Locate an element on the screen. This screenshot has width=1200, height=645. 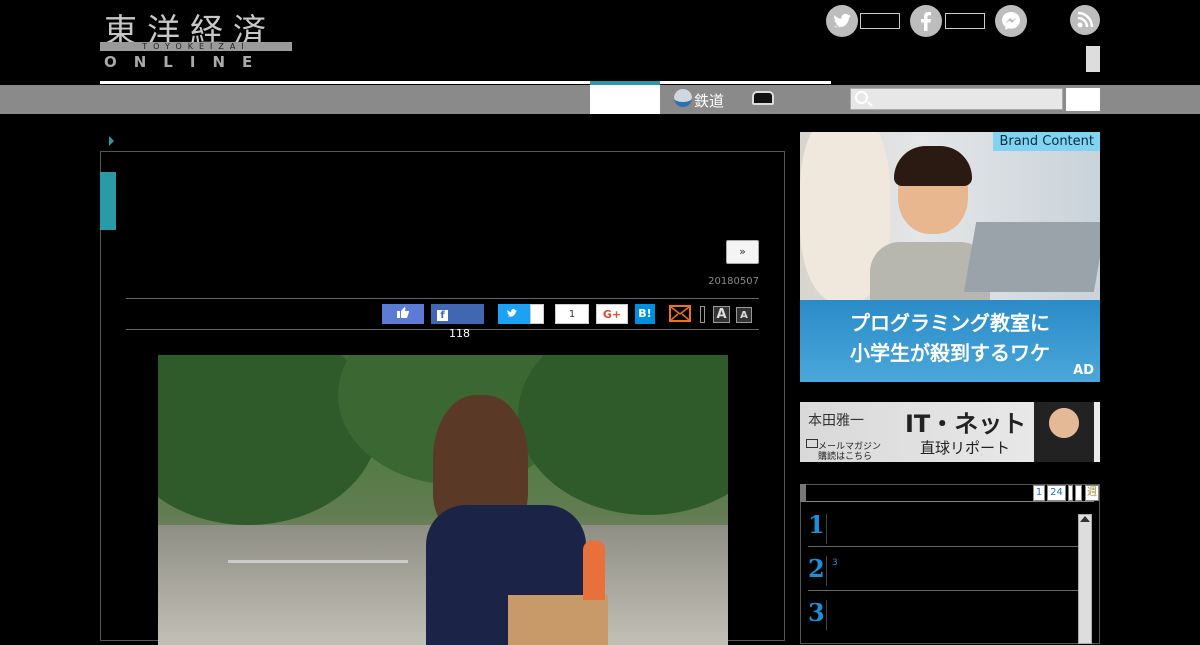
facebook-like-button is located at coordinates (403, 314).